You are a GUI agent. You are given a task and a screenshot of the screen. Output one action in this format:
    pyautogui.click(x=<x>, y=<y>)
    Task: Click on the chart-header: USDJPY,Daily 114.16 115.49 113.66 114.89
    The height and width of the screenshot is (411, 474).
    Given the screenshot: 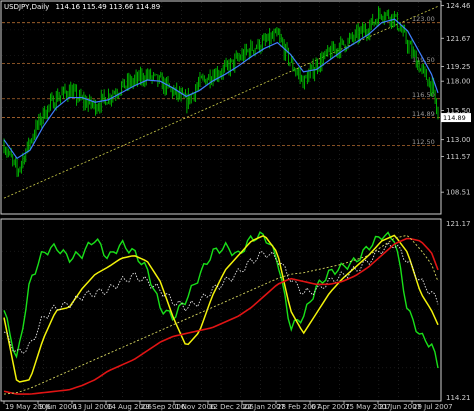 What is the action you would take?
    pyautogui.click(x=82, y=7)
    